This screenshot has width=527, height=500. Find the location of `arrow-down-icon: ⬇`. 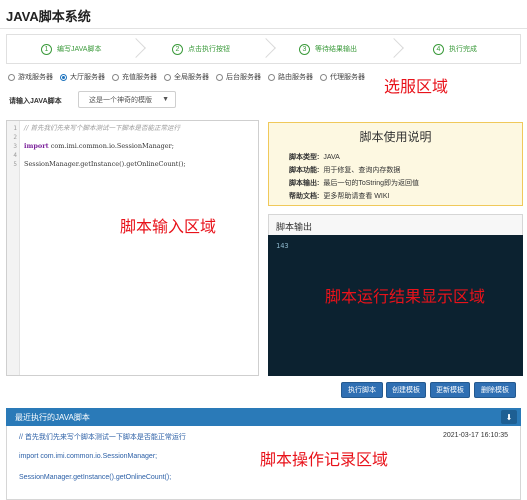

arrow-down-icon: ⬇ is located at coordinates (509, 417).